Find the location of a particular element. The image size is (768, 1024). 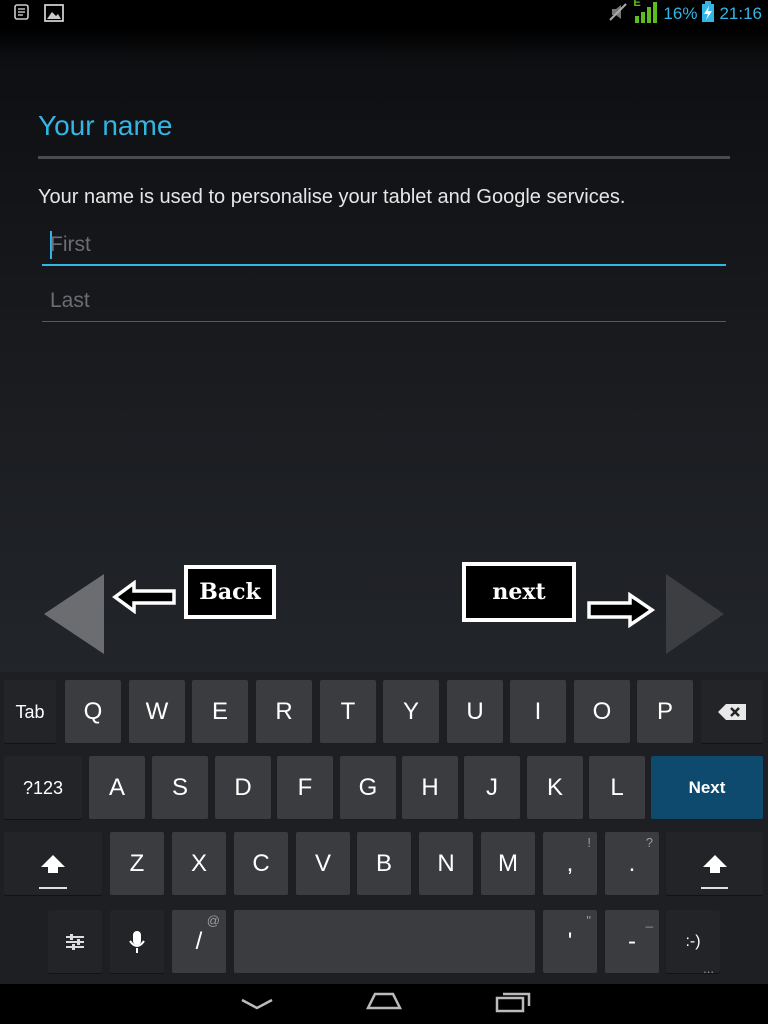

shift-key-left is located at coordinates (53, 864).